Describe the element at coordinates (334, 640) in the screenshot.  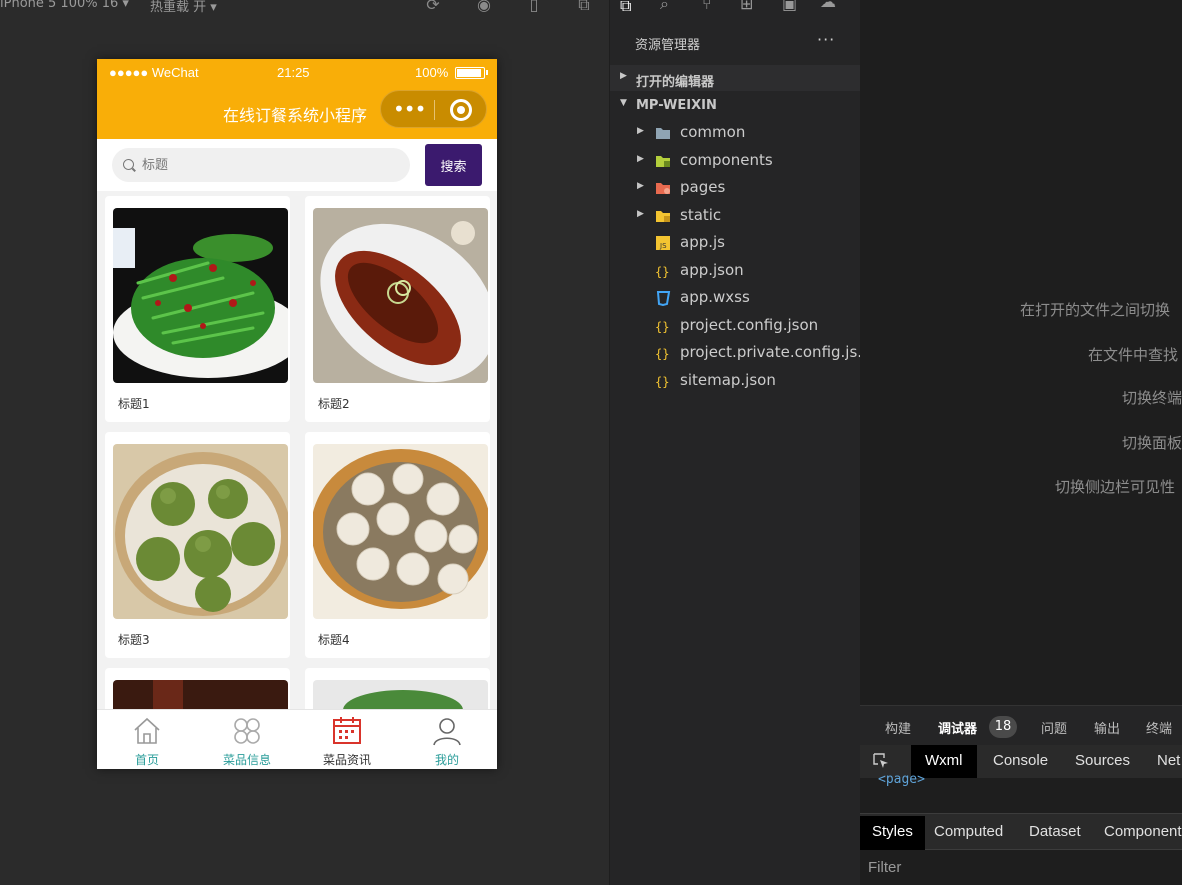
I see `dish-title: 标题4` at that location.